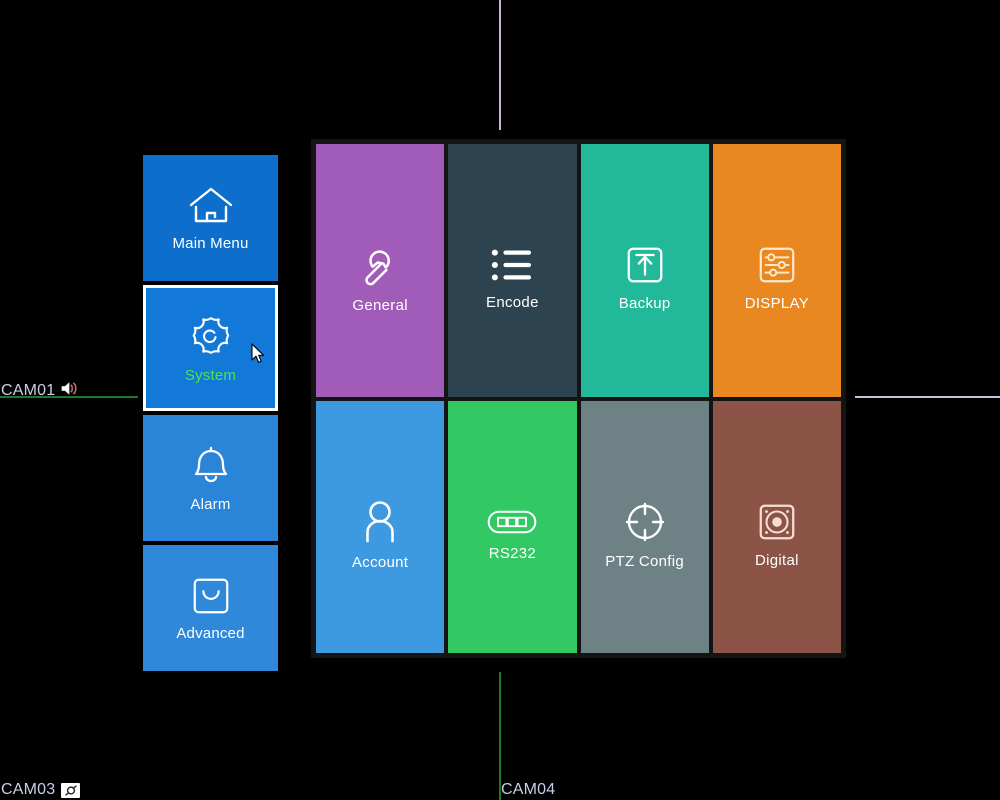 The width and height of the screenshot is (1000, 800). I want to click on lens-icon, so click(777, 522).